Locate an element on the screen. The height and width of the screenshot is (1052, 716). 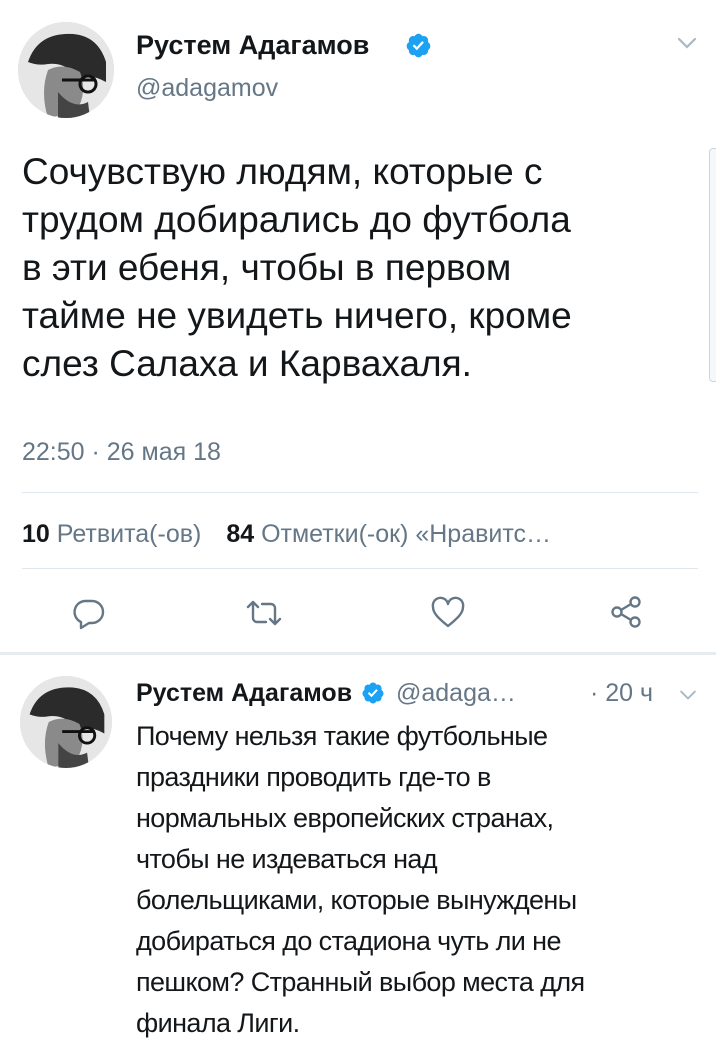
reply-text-line: праздники проводить где-то в is located at coordinates (313, 777).